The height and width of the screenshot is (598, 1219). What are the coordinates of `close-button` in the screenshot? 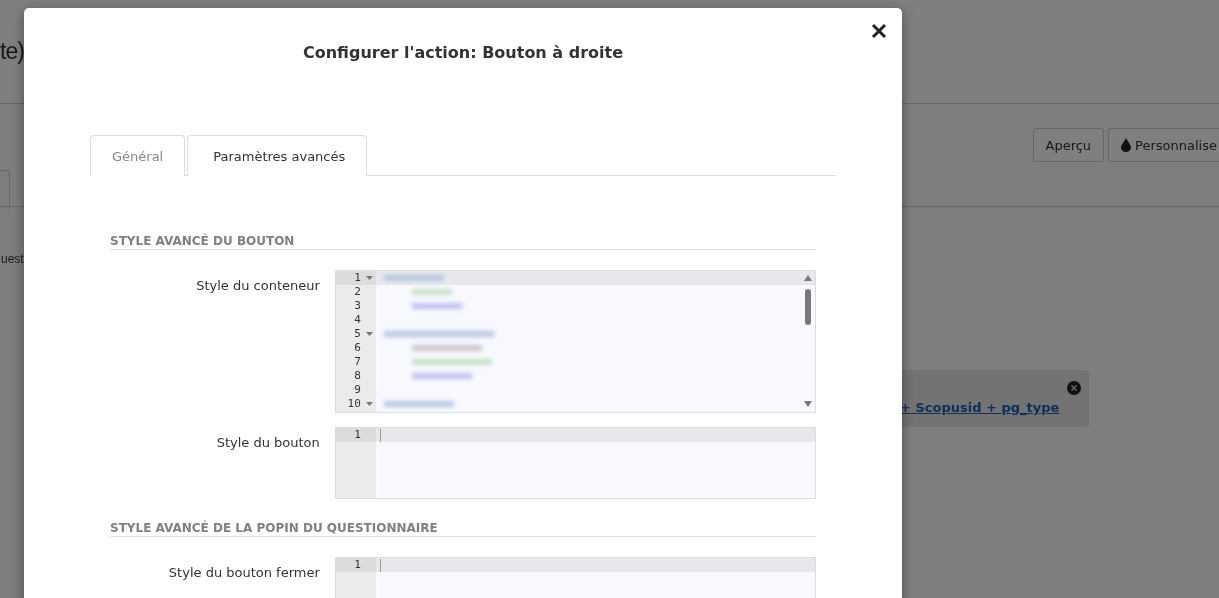 It's located at (879, 31).